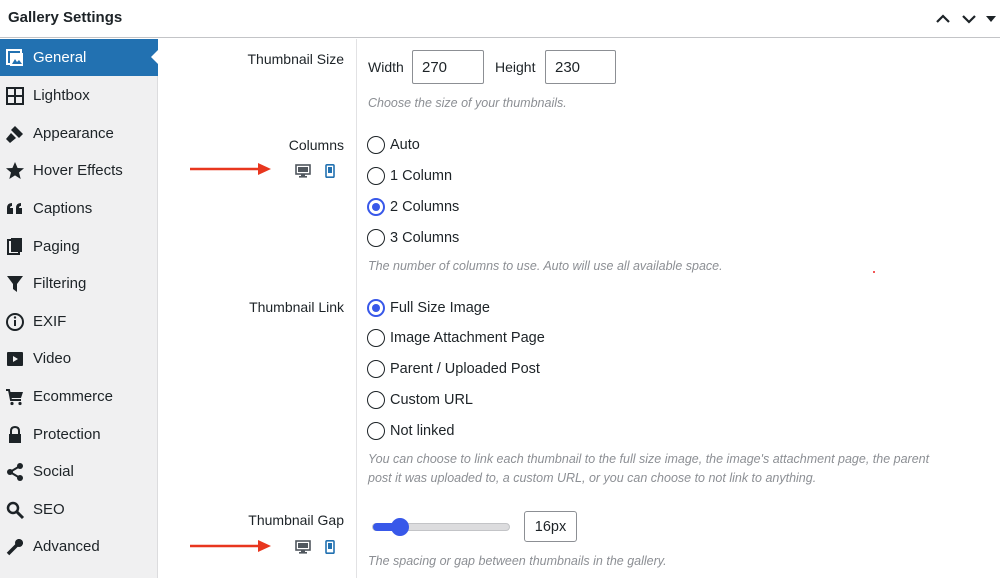 The image size is (1000, 578). I want to click on link-option-not-linked: Not linked, so click(410, 431).